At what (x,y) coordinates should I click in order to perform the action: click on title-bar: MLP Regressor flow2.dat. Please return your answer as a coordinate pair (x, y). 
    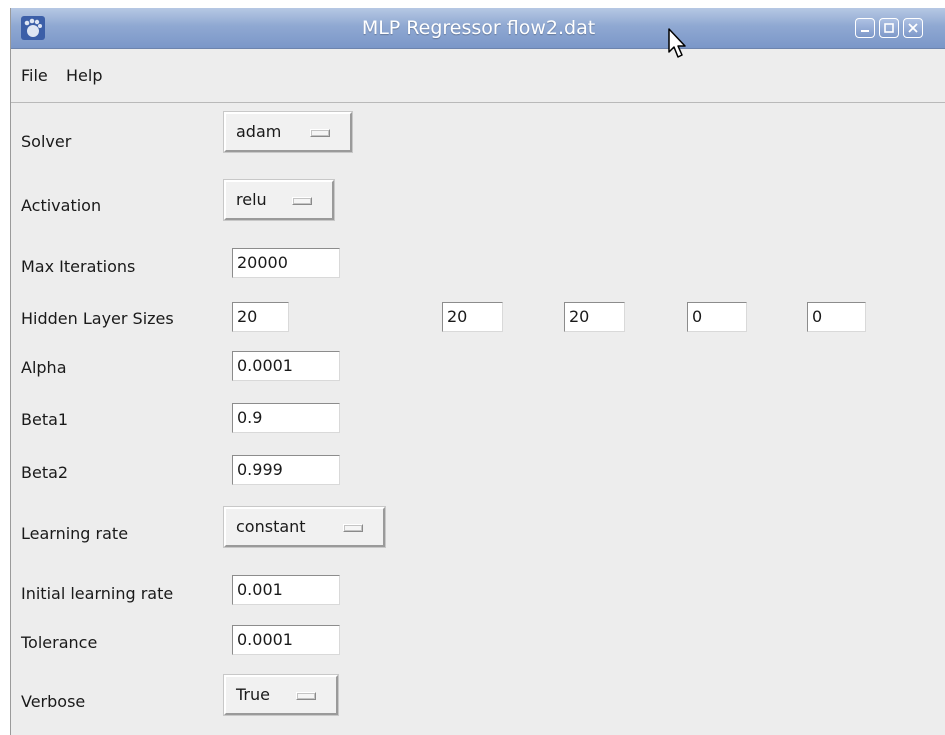
    Looking at the image, I should click on (478, 28).